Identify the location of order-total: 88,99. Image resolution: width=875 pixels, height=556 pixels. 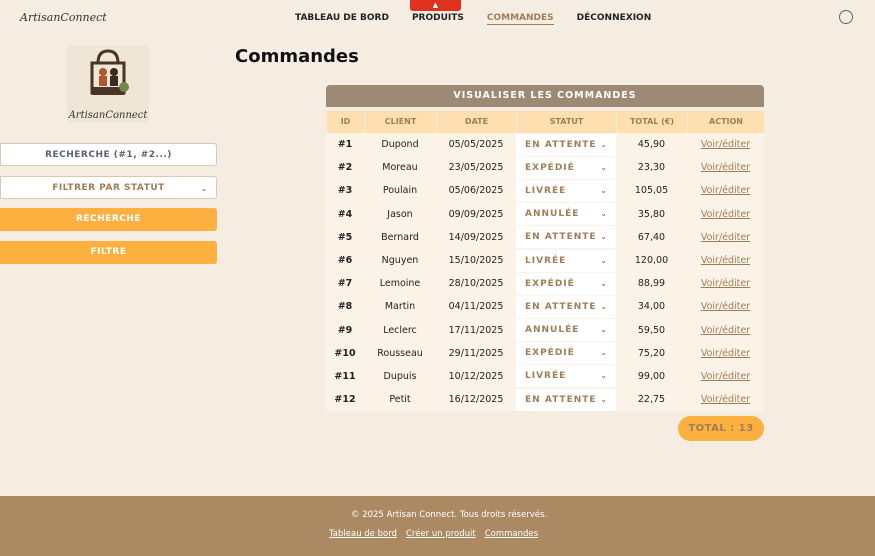
(651, 284).